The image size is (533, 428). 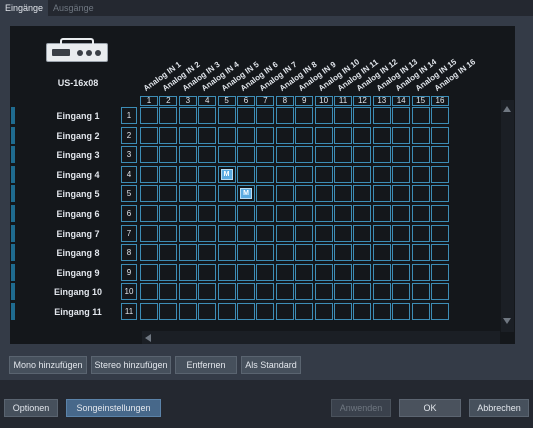 What do you see at coordinates (507, 216) in the screenshot?
I see `vertical-scrollbar` at bounding box center [507, 216].